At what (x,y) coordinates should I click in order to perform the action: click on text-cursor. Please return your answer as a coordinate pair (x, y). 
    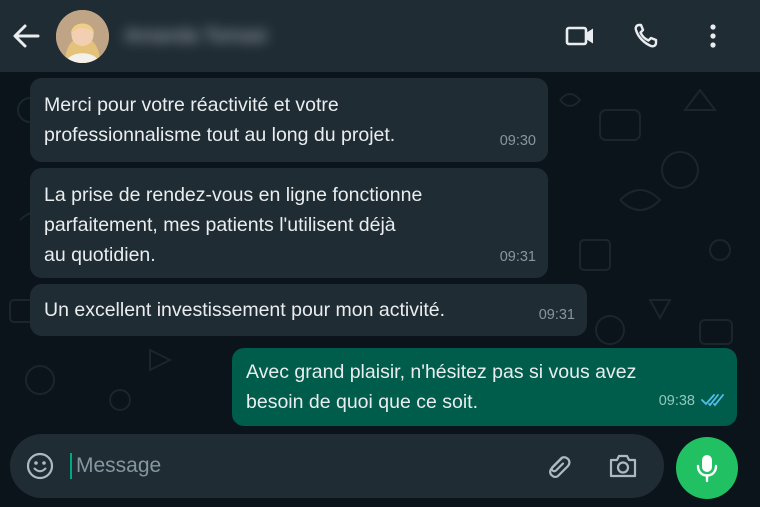
    Looking at the image, I should click on (71, 466).